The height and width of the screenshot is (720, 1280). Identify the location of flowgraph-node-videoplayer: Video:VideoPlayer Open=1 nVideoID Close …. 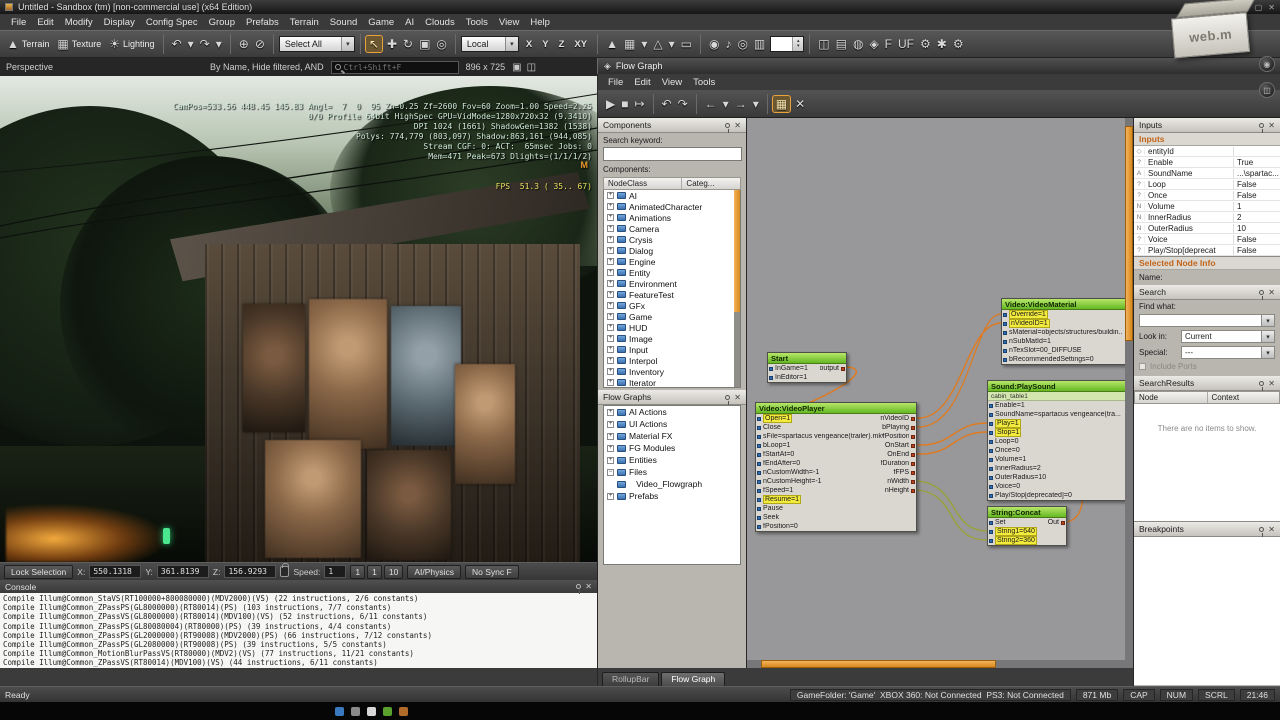
(836, 467).